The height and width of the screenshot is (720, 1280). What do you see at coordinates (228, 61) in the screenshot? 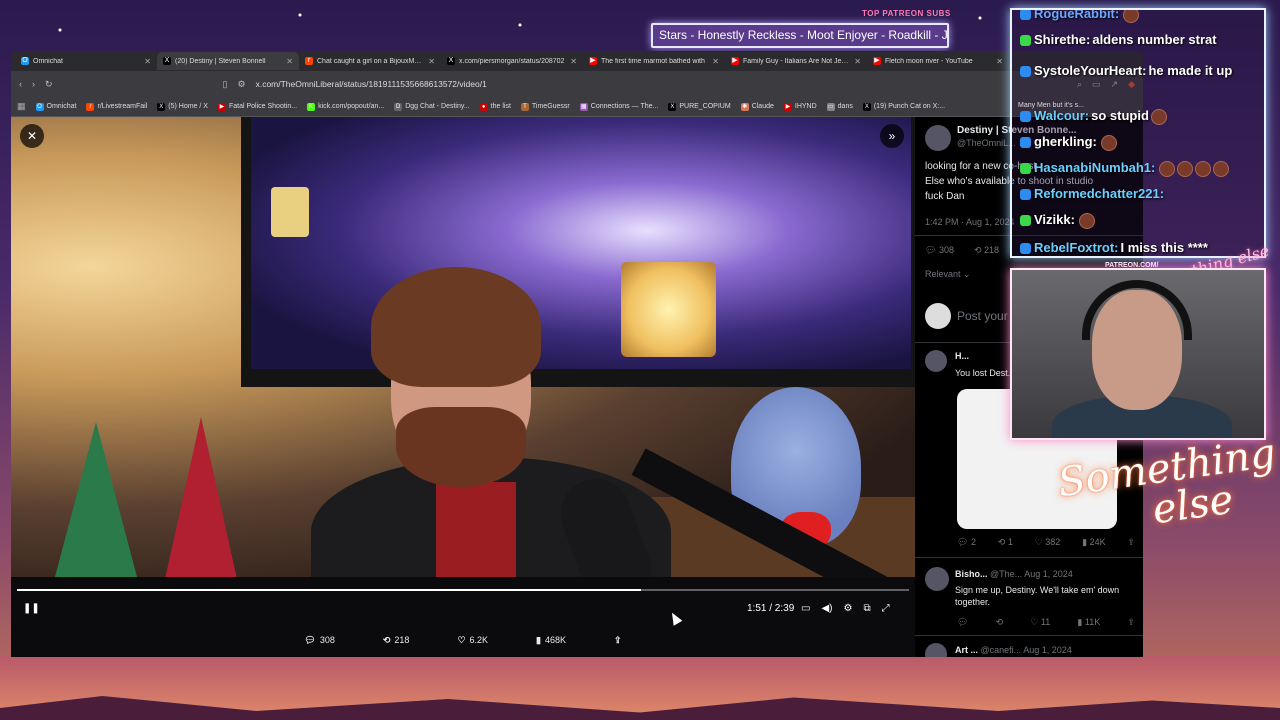
I see `browser-tab: X (20) Destiny | Steven Bonnell ✕` at bounding box center [228, 61].